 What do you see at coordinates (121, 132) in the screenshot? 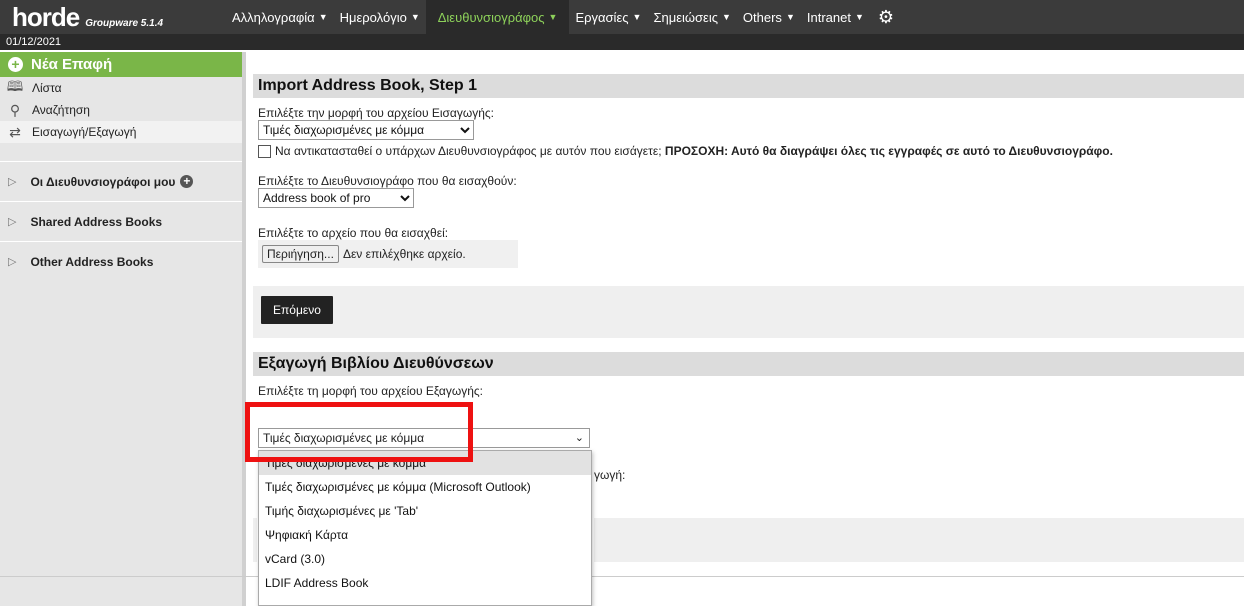
I see `sidebar-item-import-export: ⇄ Εισαγωγή/Εξαγωγή` at bounding box center [121, 132].